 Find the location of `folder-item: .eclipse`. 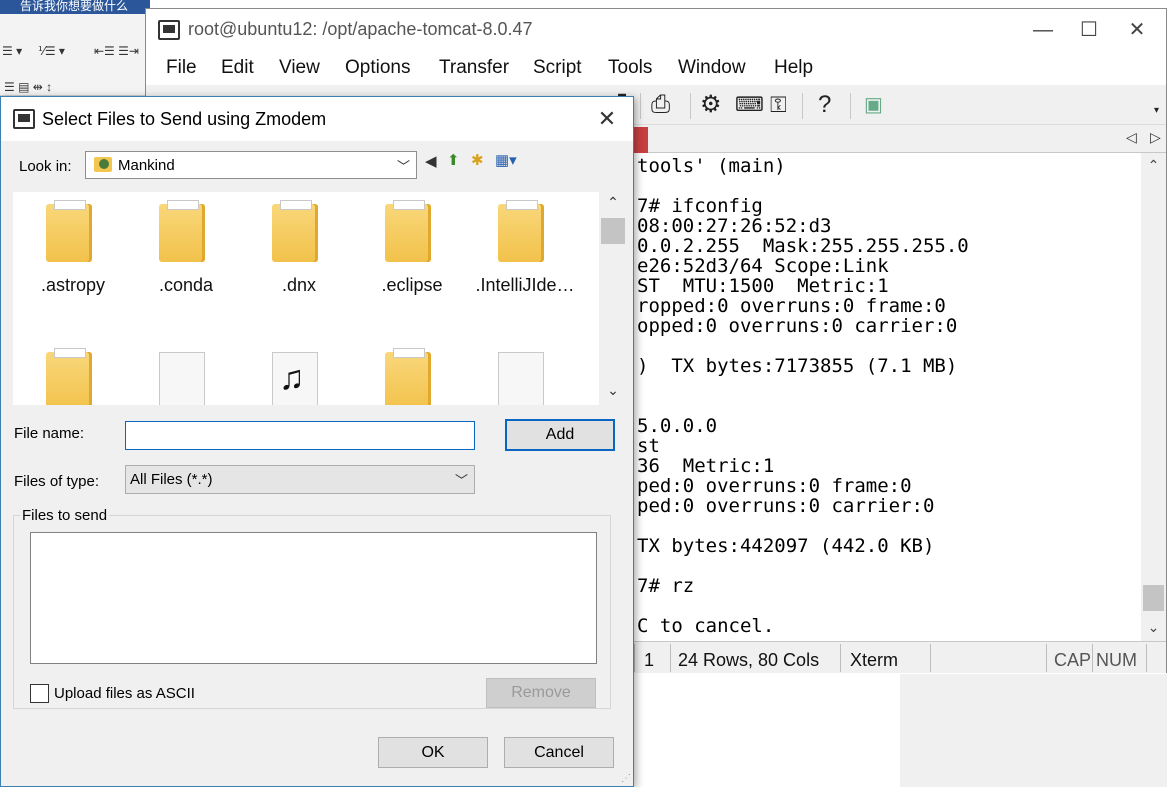

folder-item: .eclipse is located at coordinates (402, 247).